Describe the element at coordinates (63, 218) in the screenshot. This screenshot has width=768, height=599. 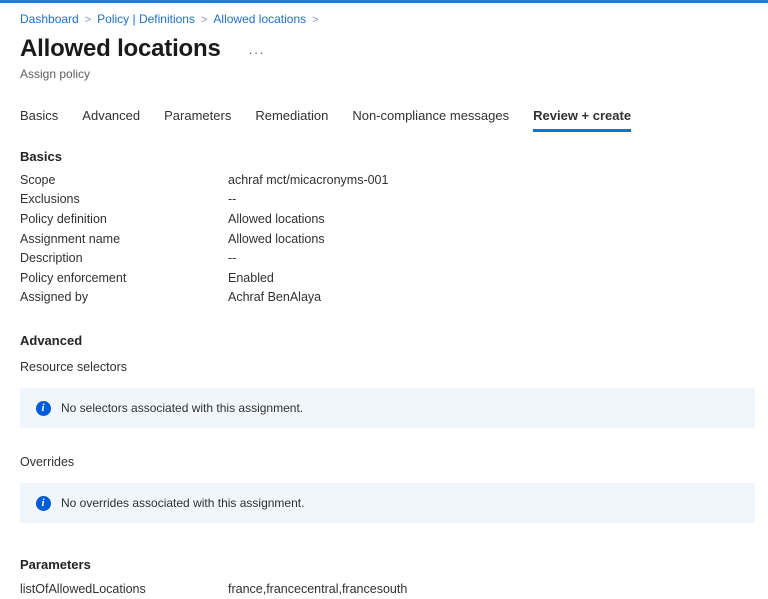
I see `field-label: Policy definition` at that location.